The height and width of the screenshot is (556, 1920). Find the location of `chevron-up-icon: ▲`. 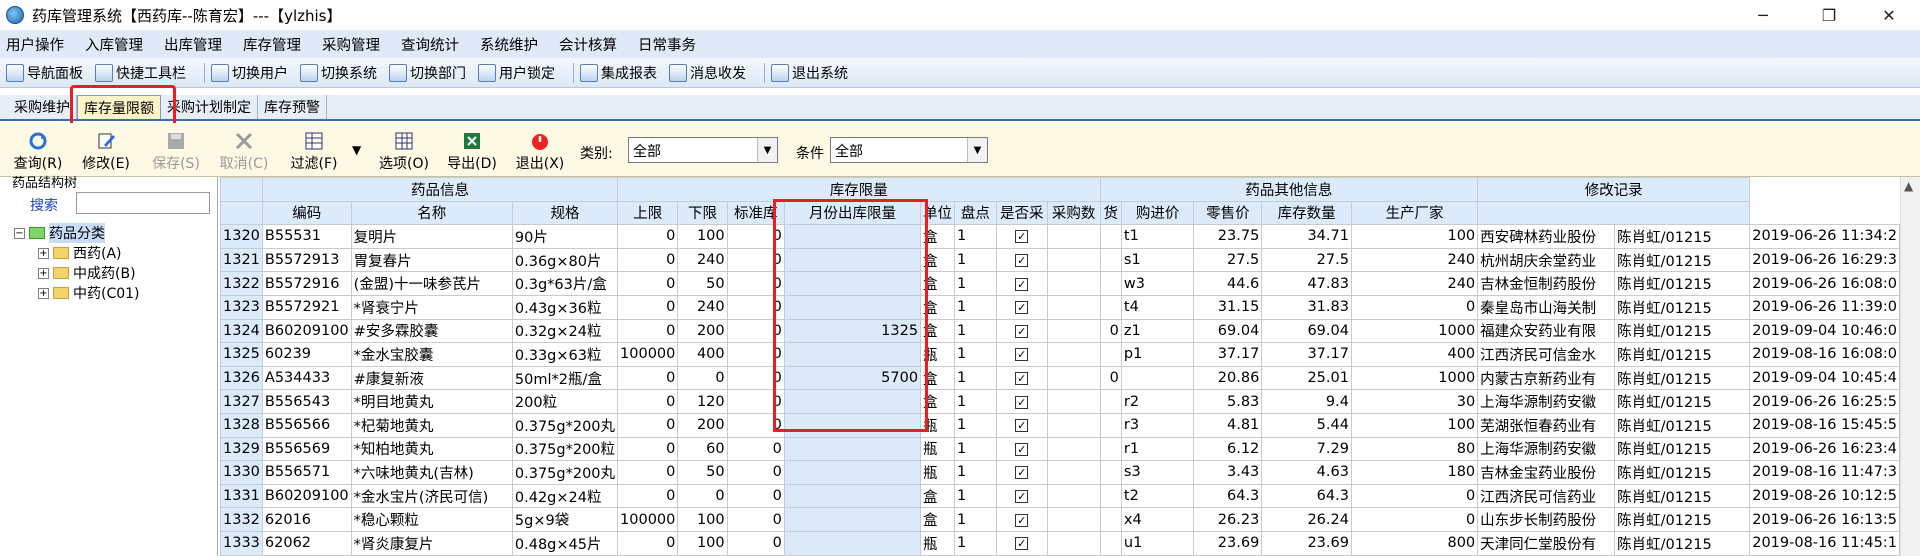

chevron-up-icon: ▲ is located at coordinates (1908, 186).